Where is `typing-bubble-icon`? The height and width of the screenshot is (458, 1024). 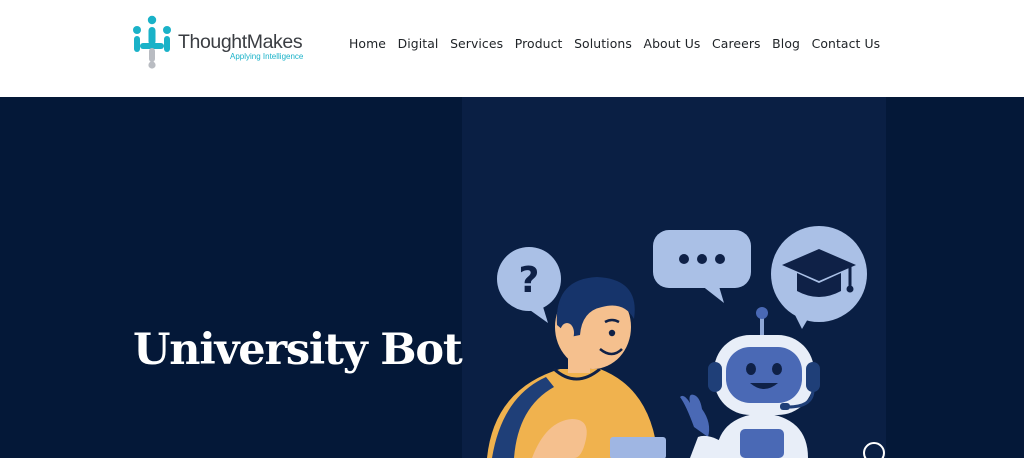 typing-bubble-icon is located at coordinates (702, 266).